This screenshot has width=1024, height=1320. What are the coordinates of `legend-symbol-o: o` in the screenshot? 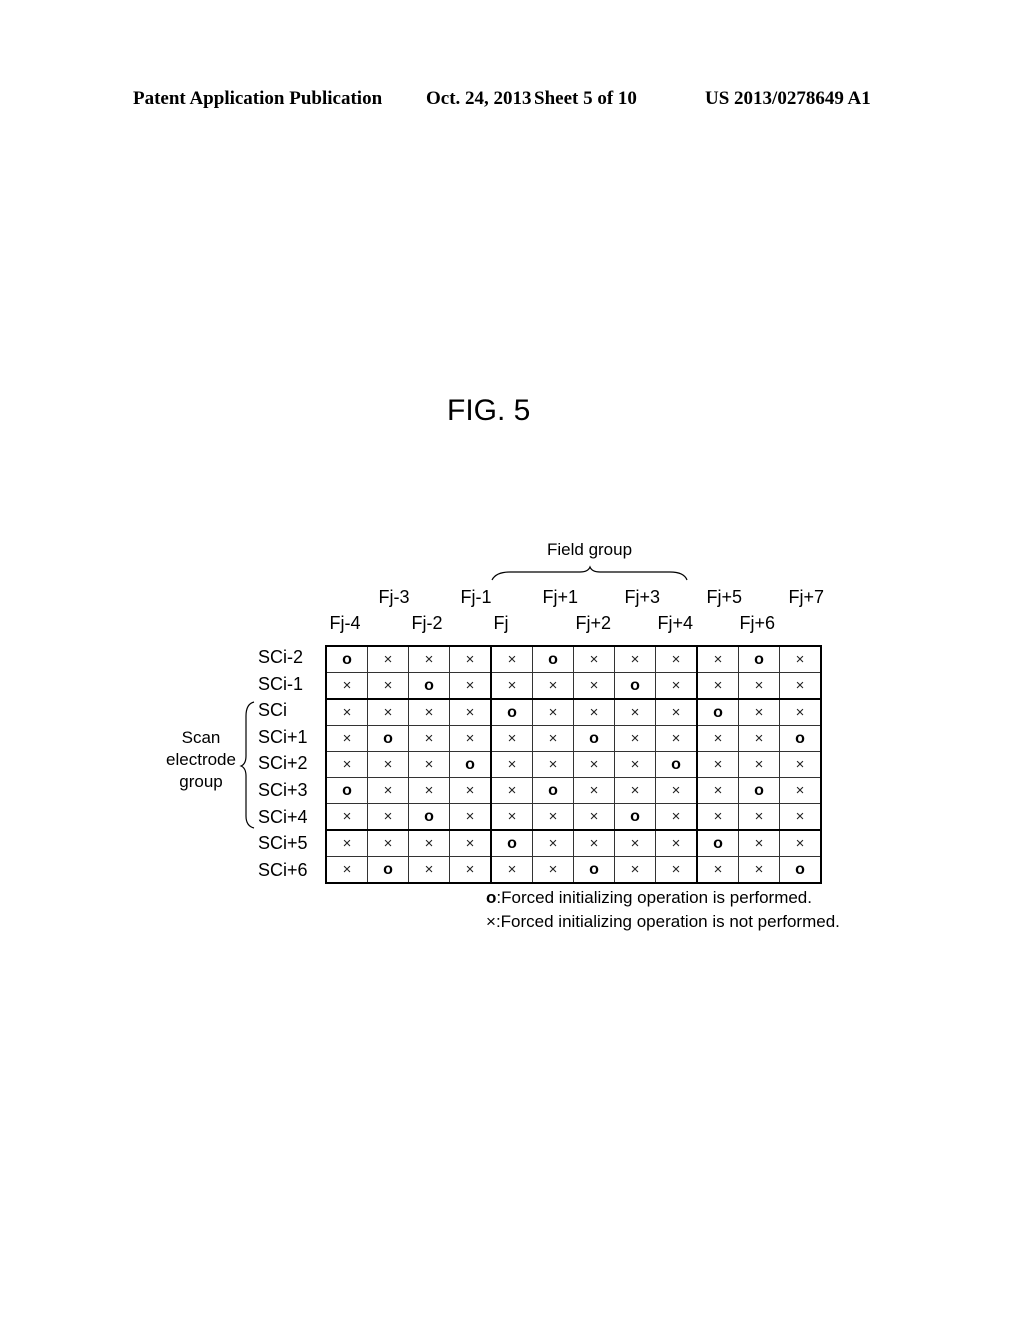 It's located at (491, 897).